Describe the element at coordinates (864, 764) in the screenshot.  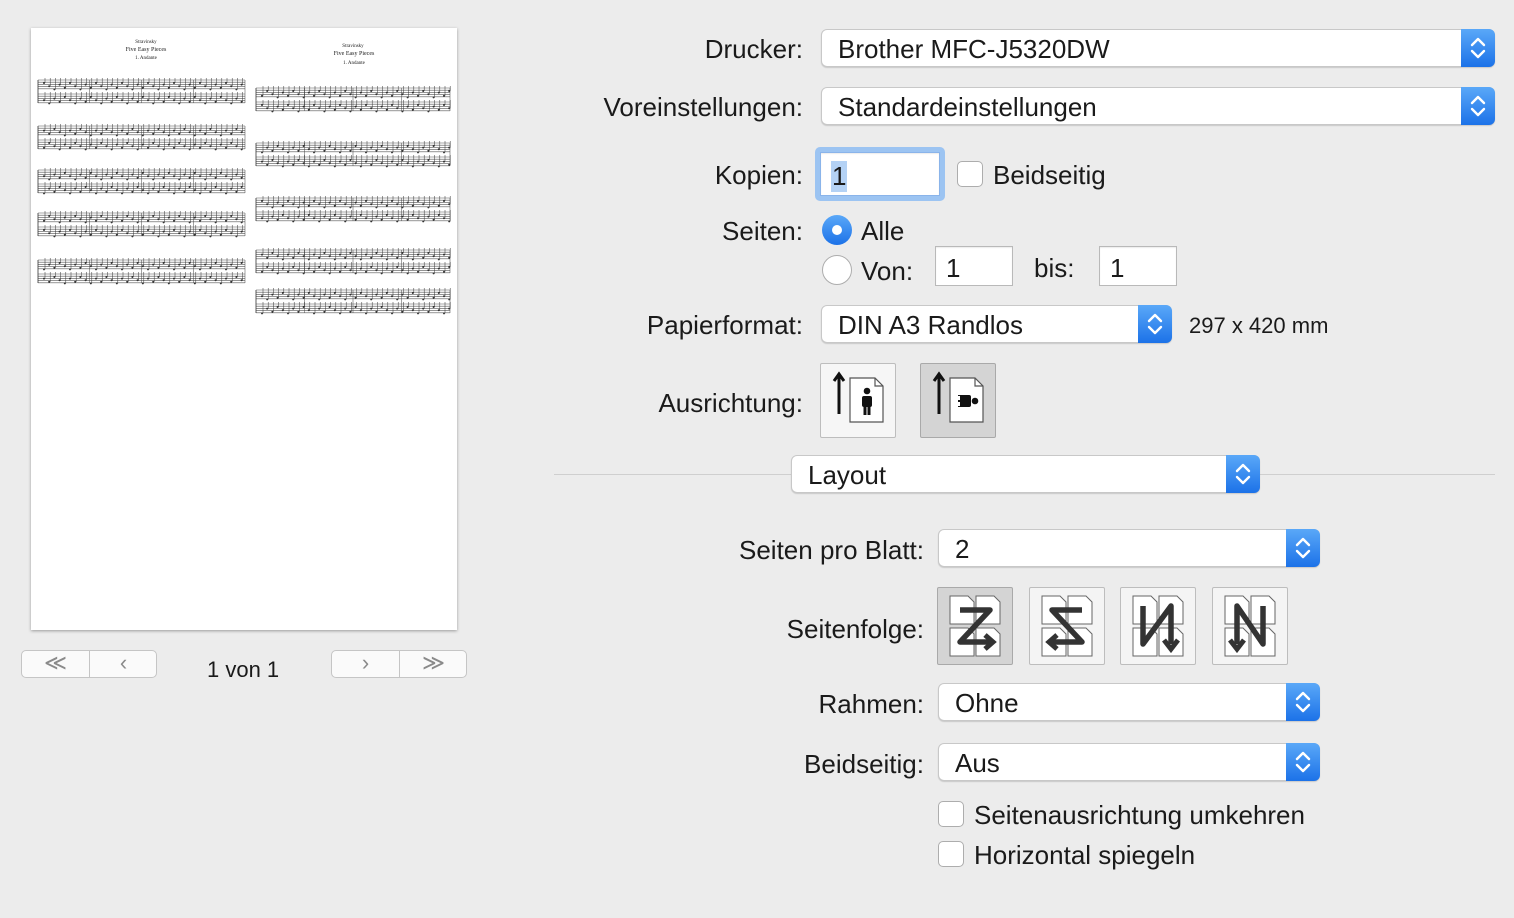
I see `two-sided-label: Beidseitig:` at that location.